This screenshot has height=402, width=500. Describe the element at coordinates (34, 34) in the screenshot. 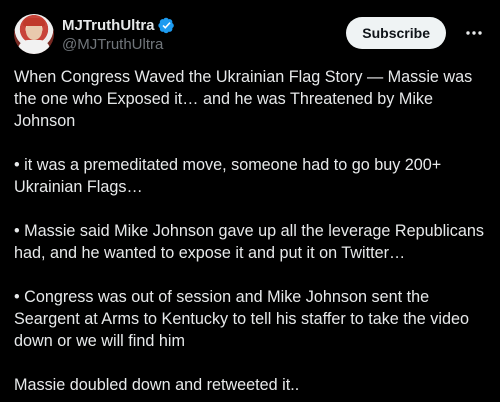

I see `avatar` at that location.